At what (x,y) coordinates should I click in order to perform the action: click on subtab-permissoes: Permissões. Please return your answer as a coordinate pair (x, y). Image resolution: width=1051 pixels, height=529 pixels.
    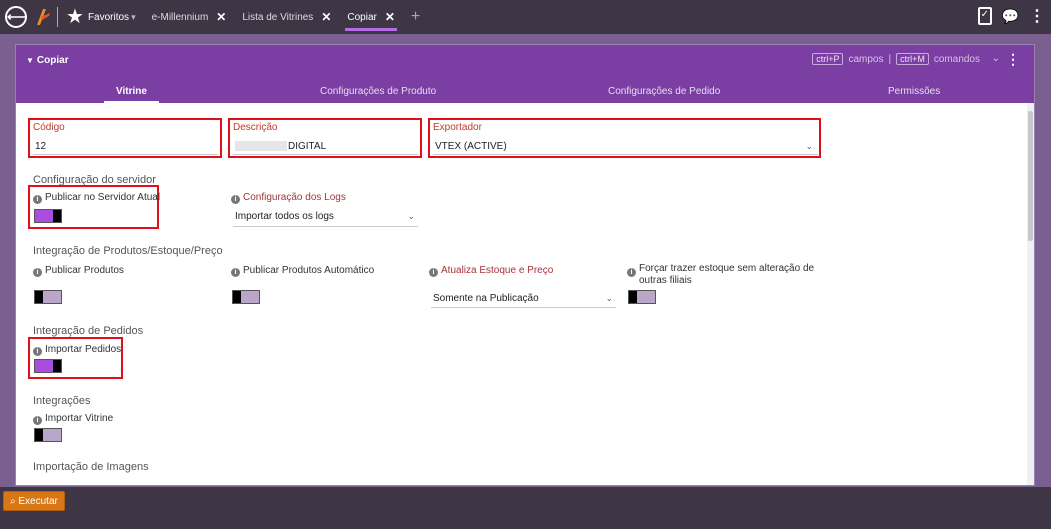
    Looking at the image, I should click on (914, 91).